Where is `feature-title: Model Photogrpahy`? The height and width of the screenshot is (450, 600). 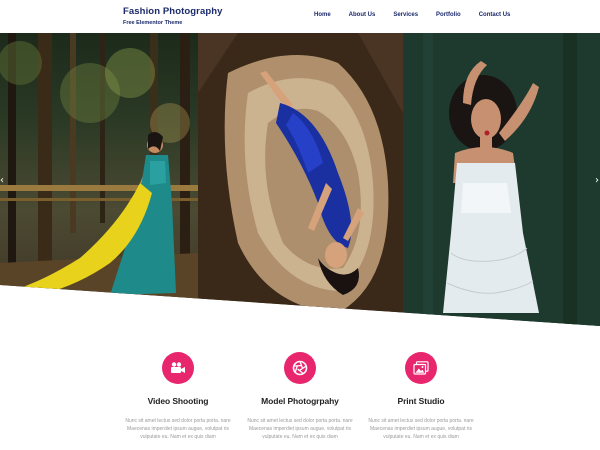
feature-title: Model Photogrpahy is located at coordinates (300, 401).